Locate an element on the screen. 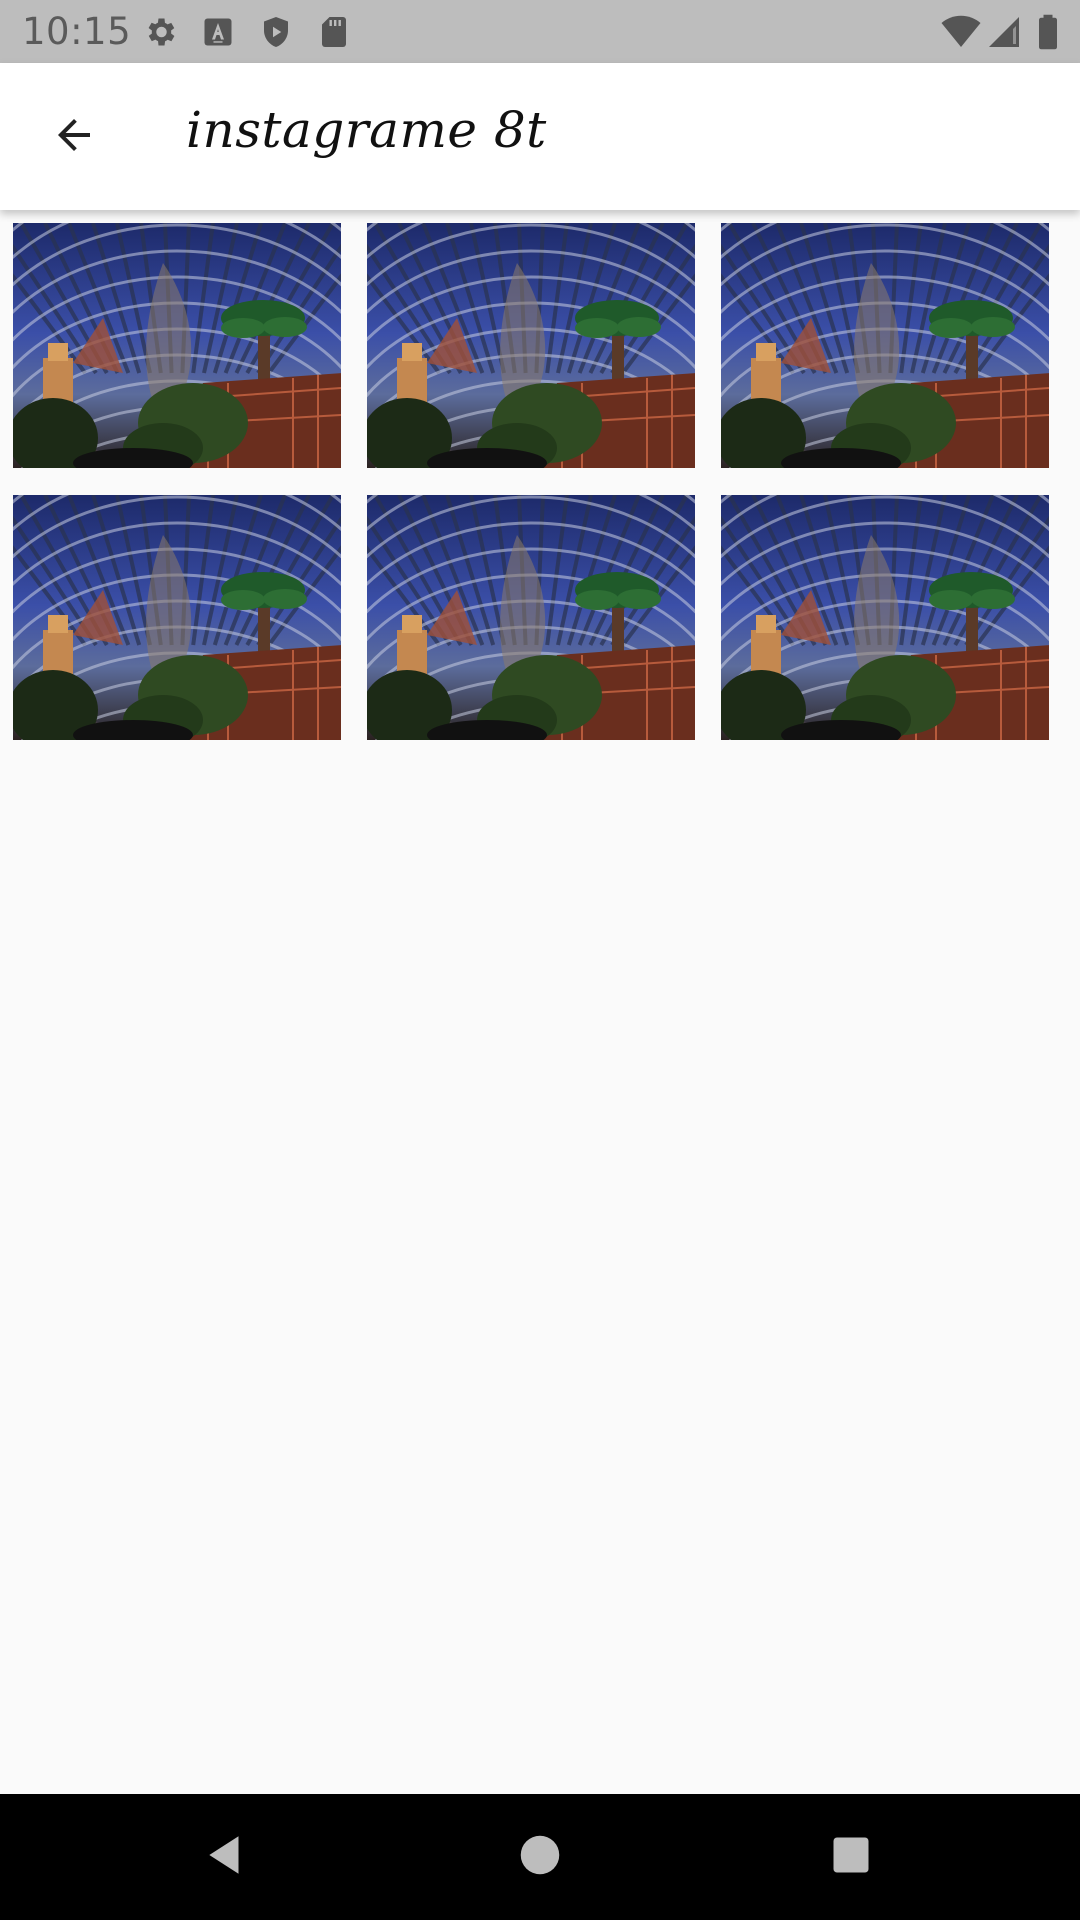 This screenshot has width=1080, height=1920. font-icon is located at coordinates (218, 32).